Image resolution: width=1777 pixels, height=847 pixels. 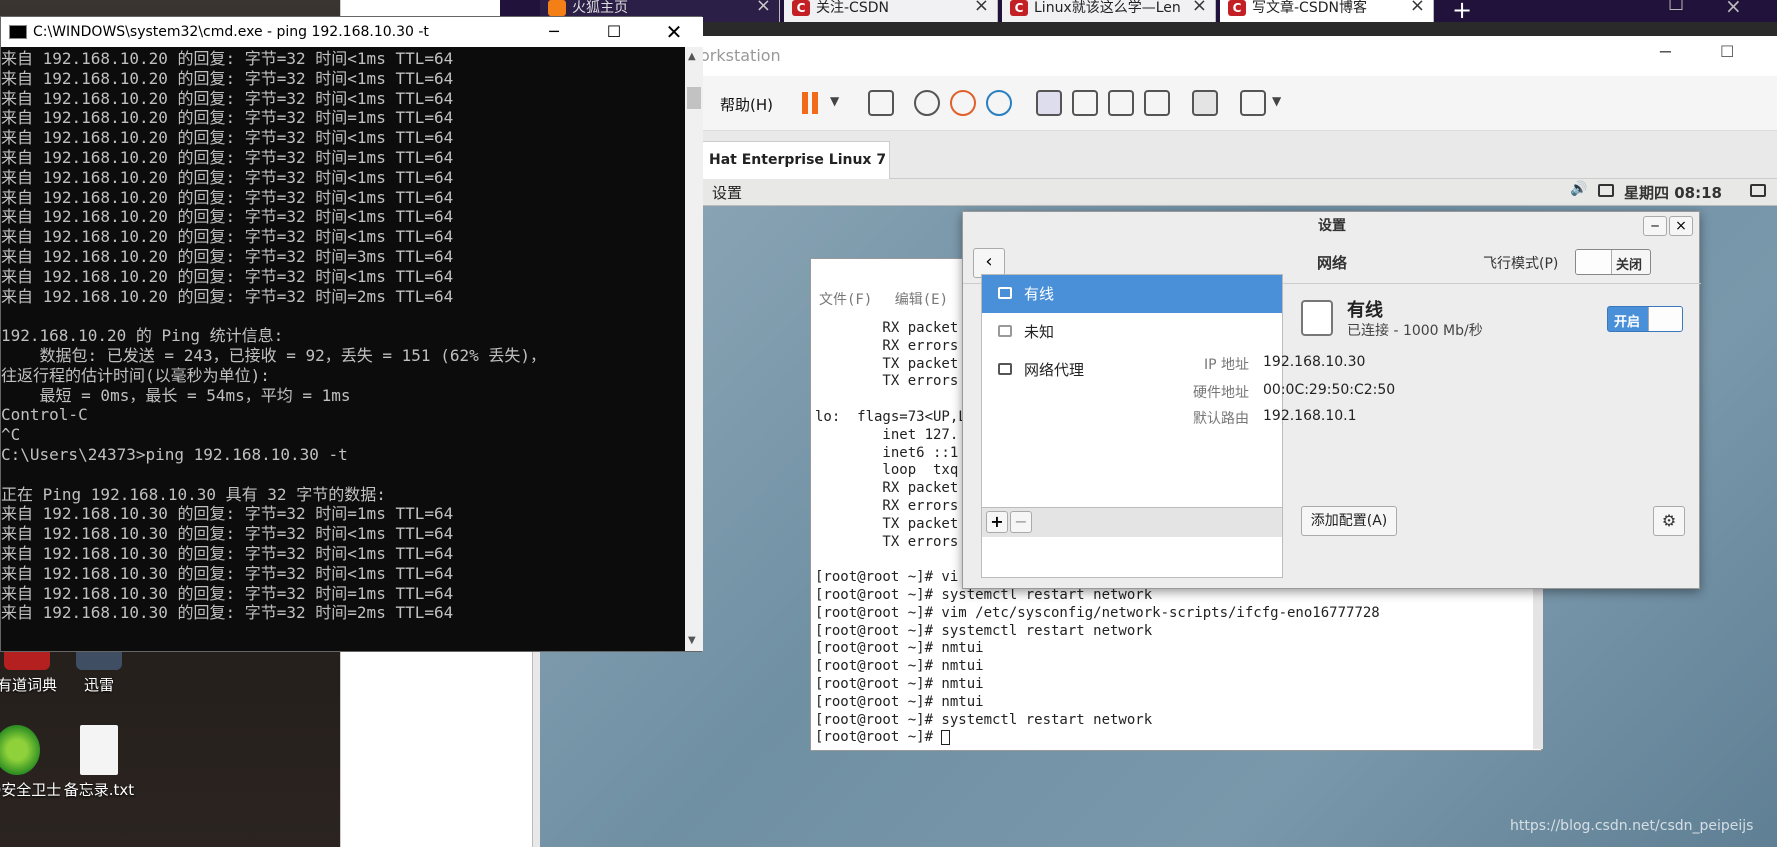 What do you see at coordinates (1627, 322) in the screenshot?
I see `wired-toggle-state: 开启` at bounding box center [1627, 322].